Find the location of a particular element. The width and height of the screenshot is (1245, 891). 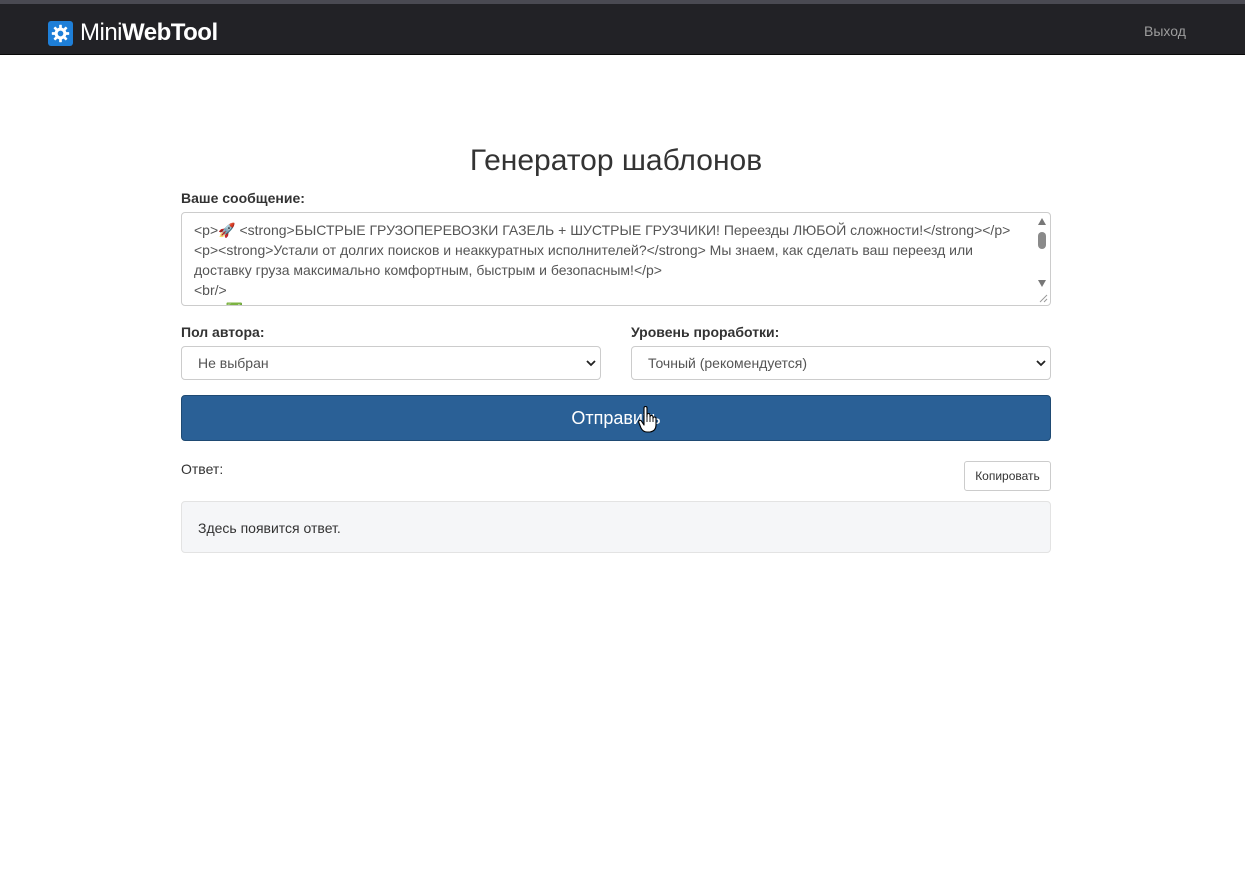

brand-name-mini: Mini is located at coordinates (101, 32).